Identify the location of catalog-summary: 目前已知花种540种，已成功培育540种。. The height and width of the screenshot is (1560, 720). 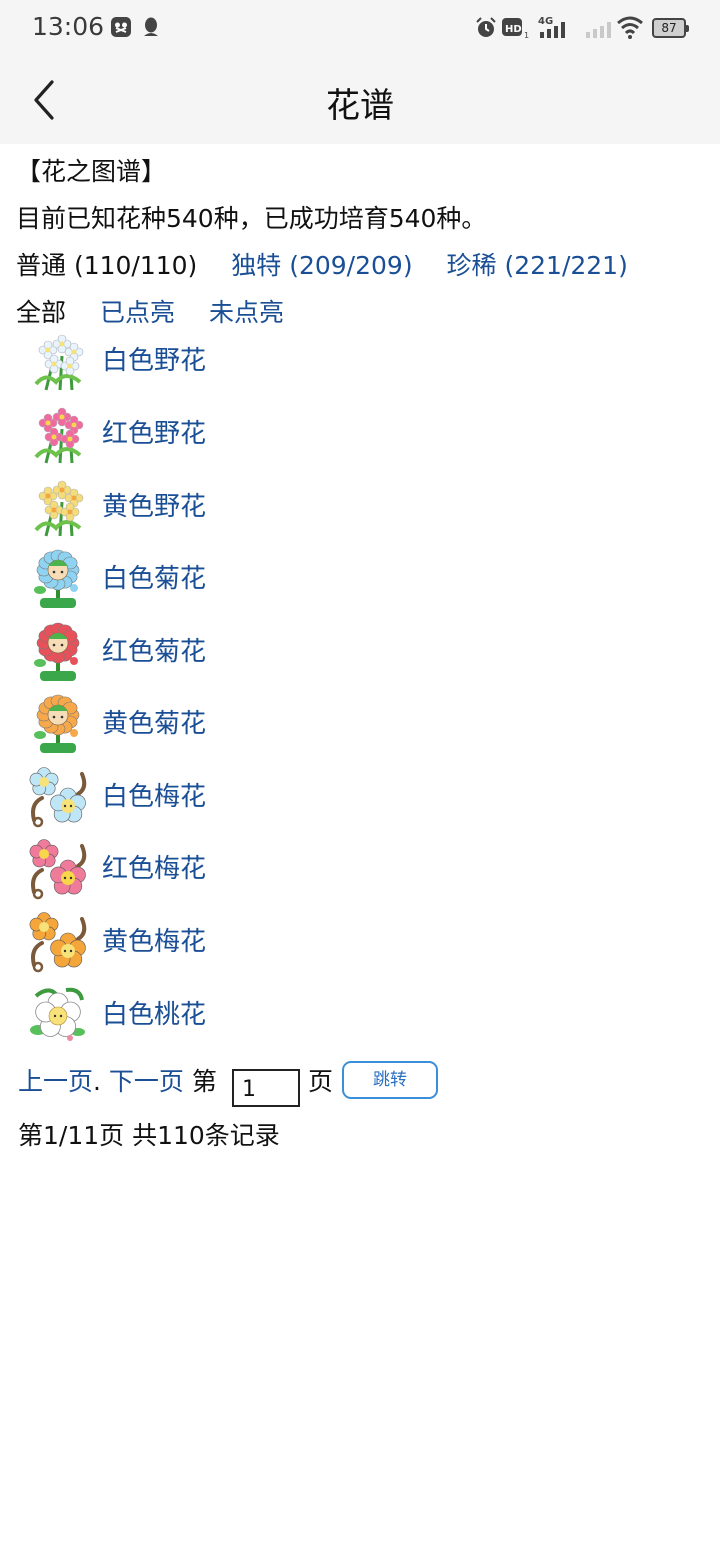
(251, 218).